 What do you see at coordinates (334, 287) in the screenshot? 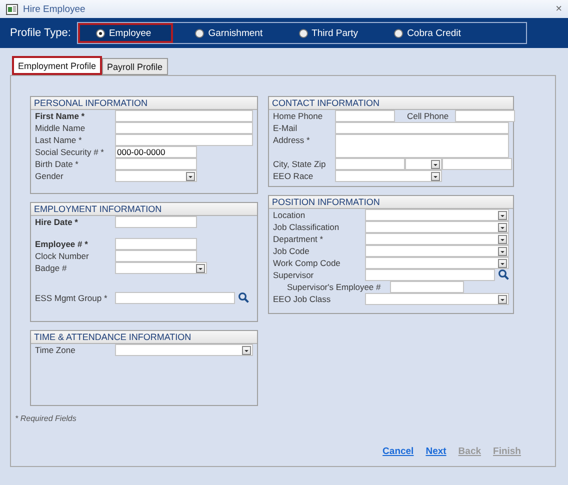
I see `field-label: Supervisor's Employee #` at bounding box center [334, 287].